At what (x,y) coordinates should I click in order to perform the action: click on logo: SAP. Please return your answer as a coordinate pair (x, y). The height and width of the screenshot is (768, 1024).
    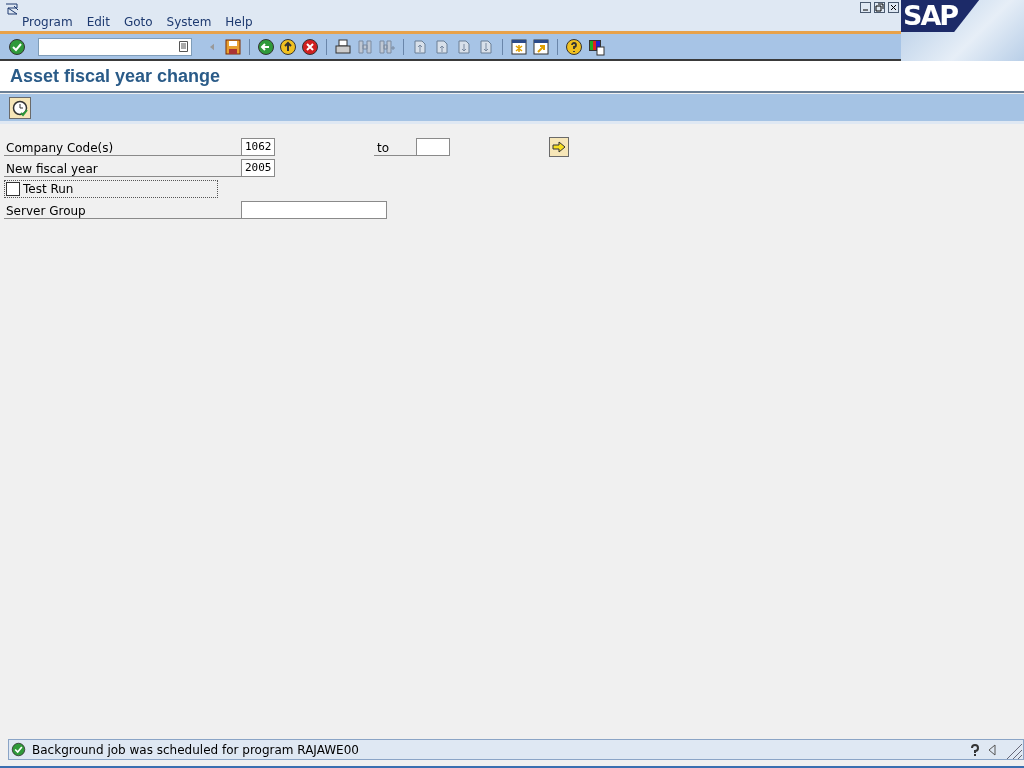
    Looking at the image, I should click on (940, 16).